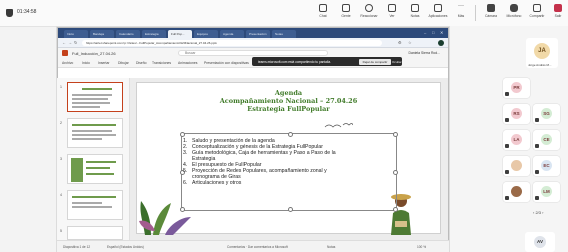  What do you see at coordinates (232, 34) in the screenshot?
I see `browser-tab: Agenda` at bounding box center [232, 34].